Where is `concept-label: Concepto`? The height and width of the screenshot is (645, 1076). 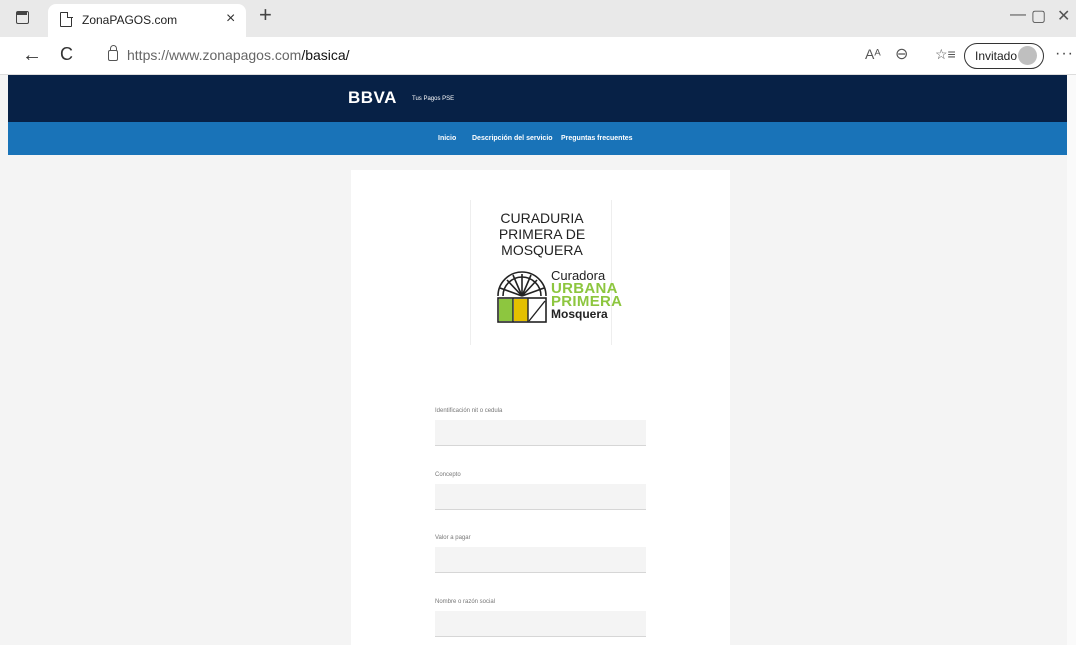
concept-label: Concepto is located at coordinates (448, 475).